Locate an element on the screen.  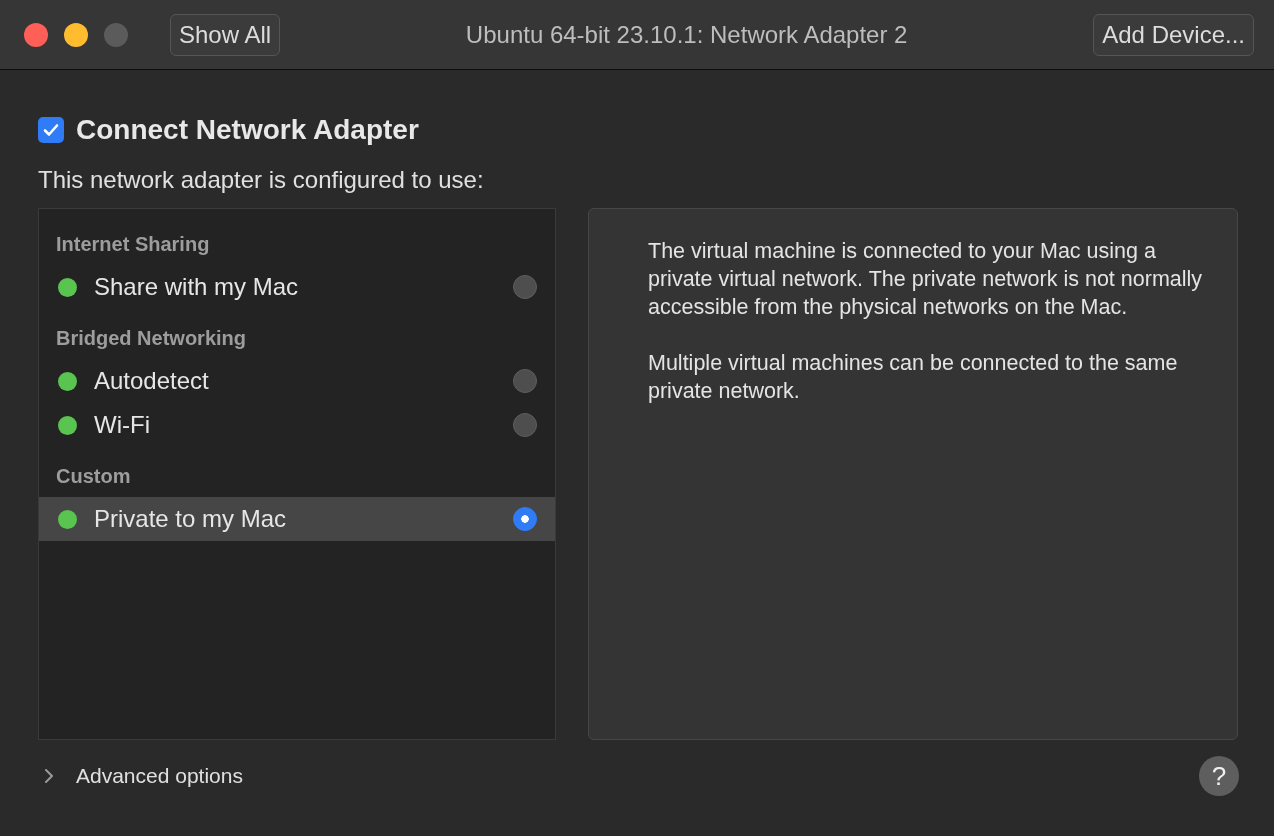
description-text: Multiple virtual machines can be connected to the same private network. is located at coordinates (913, 377).